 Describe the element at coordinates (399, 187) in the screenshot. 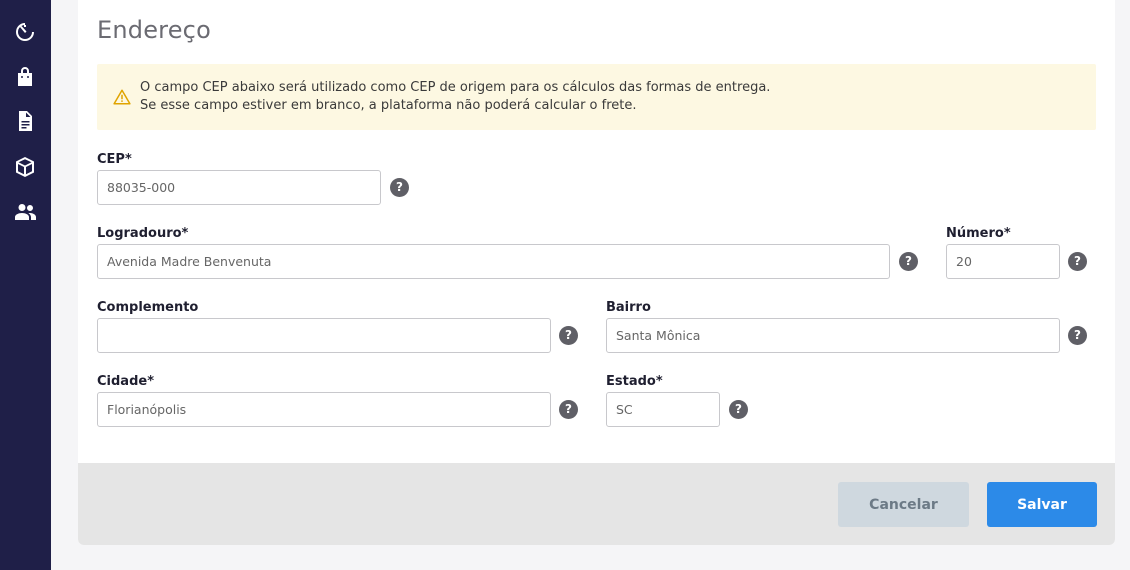

I see `cep-help-icon: ?` at that location.